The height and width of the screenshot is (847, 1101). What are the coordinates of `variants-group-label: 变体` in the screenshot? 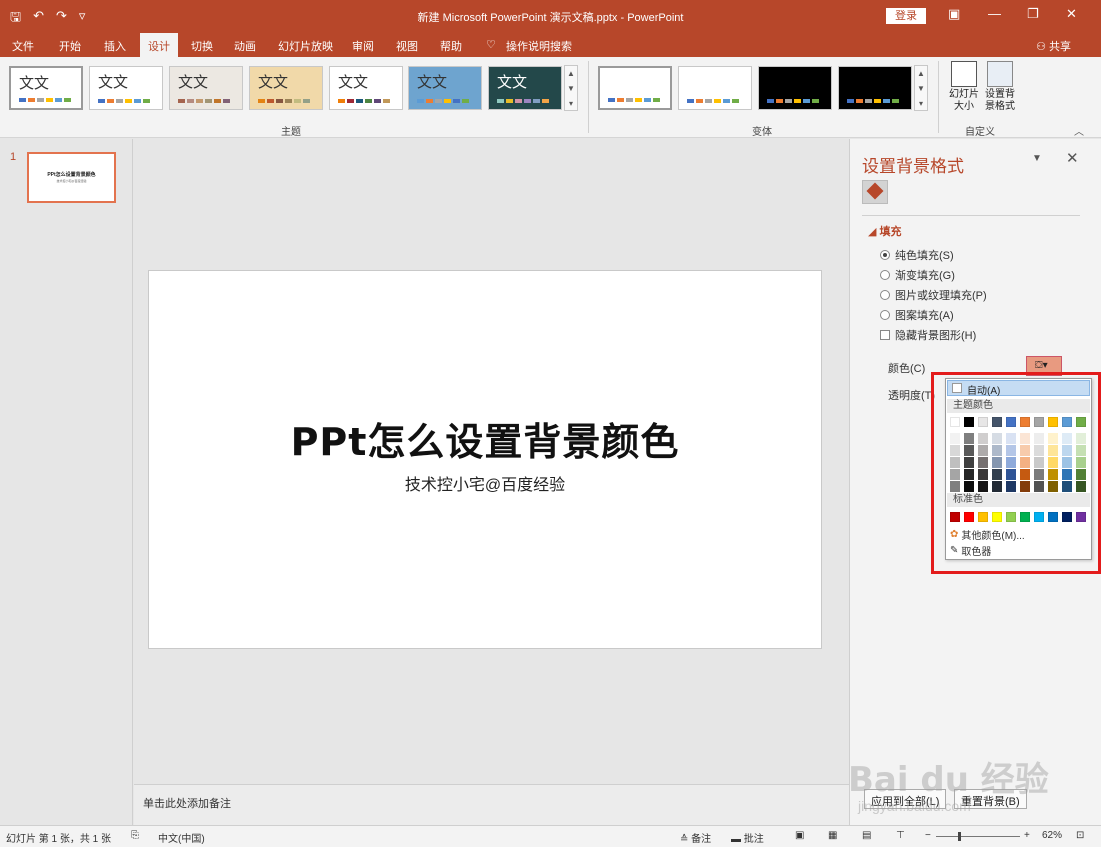 It's located at (762, 132).